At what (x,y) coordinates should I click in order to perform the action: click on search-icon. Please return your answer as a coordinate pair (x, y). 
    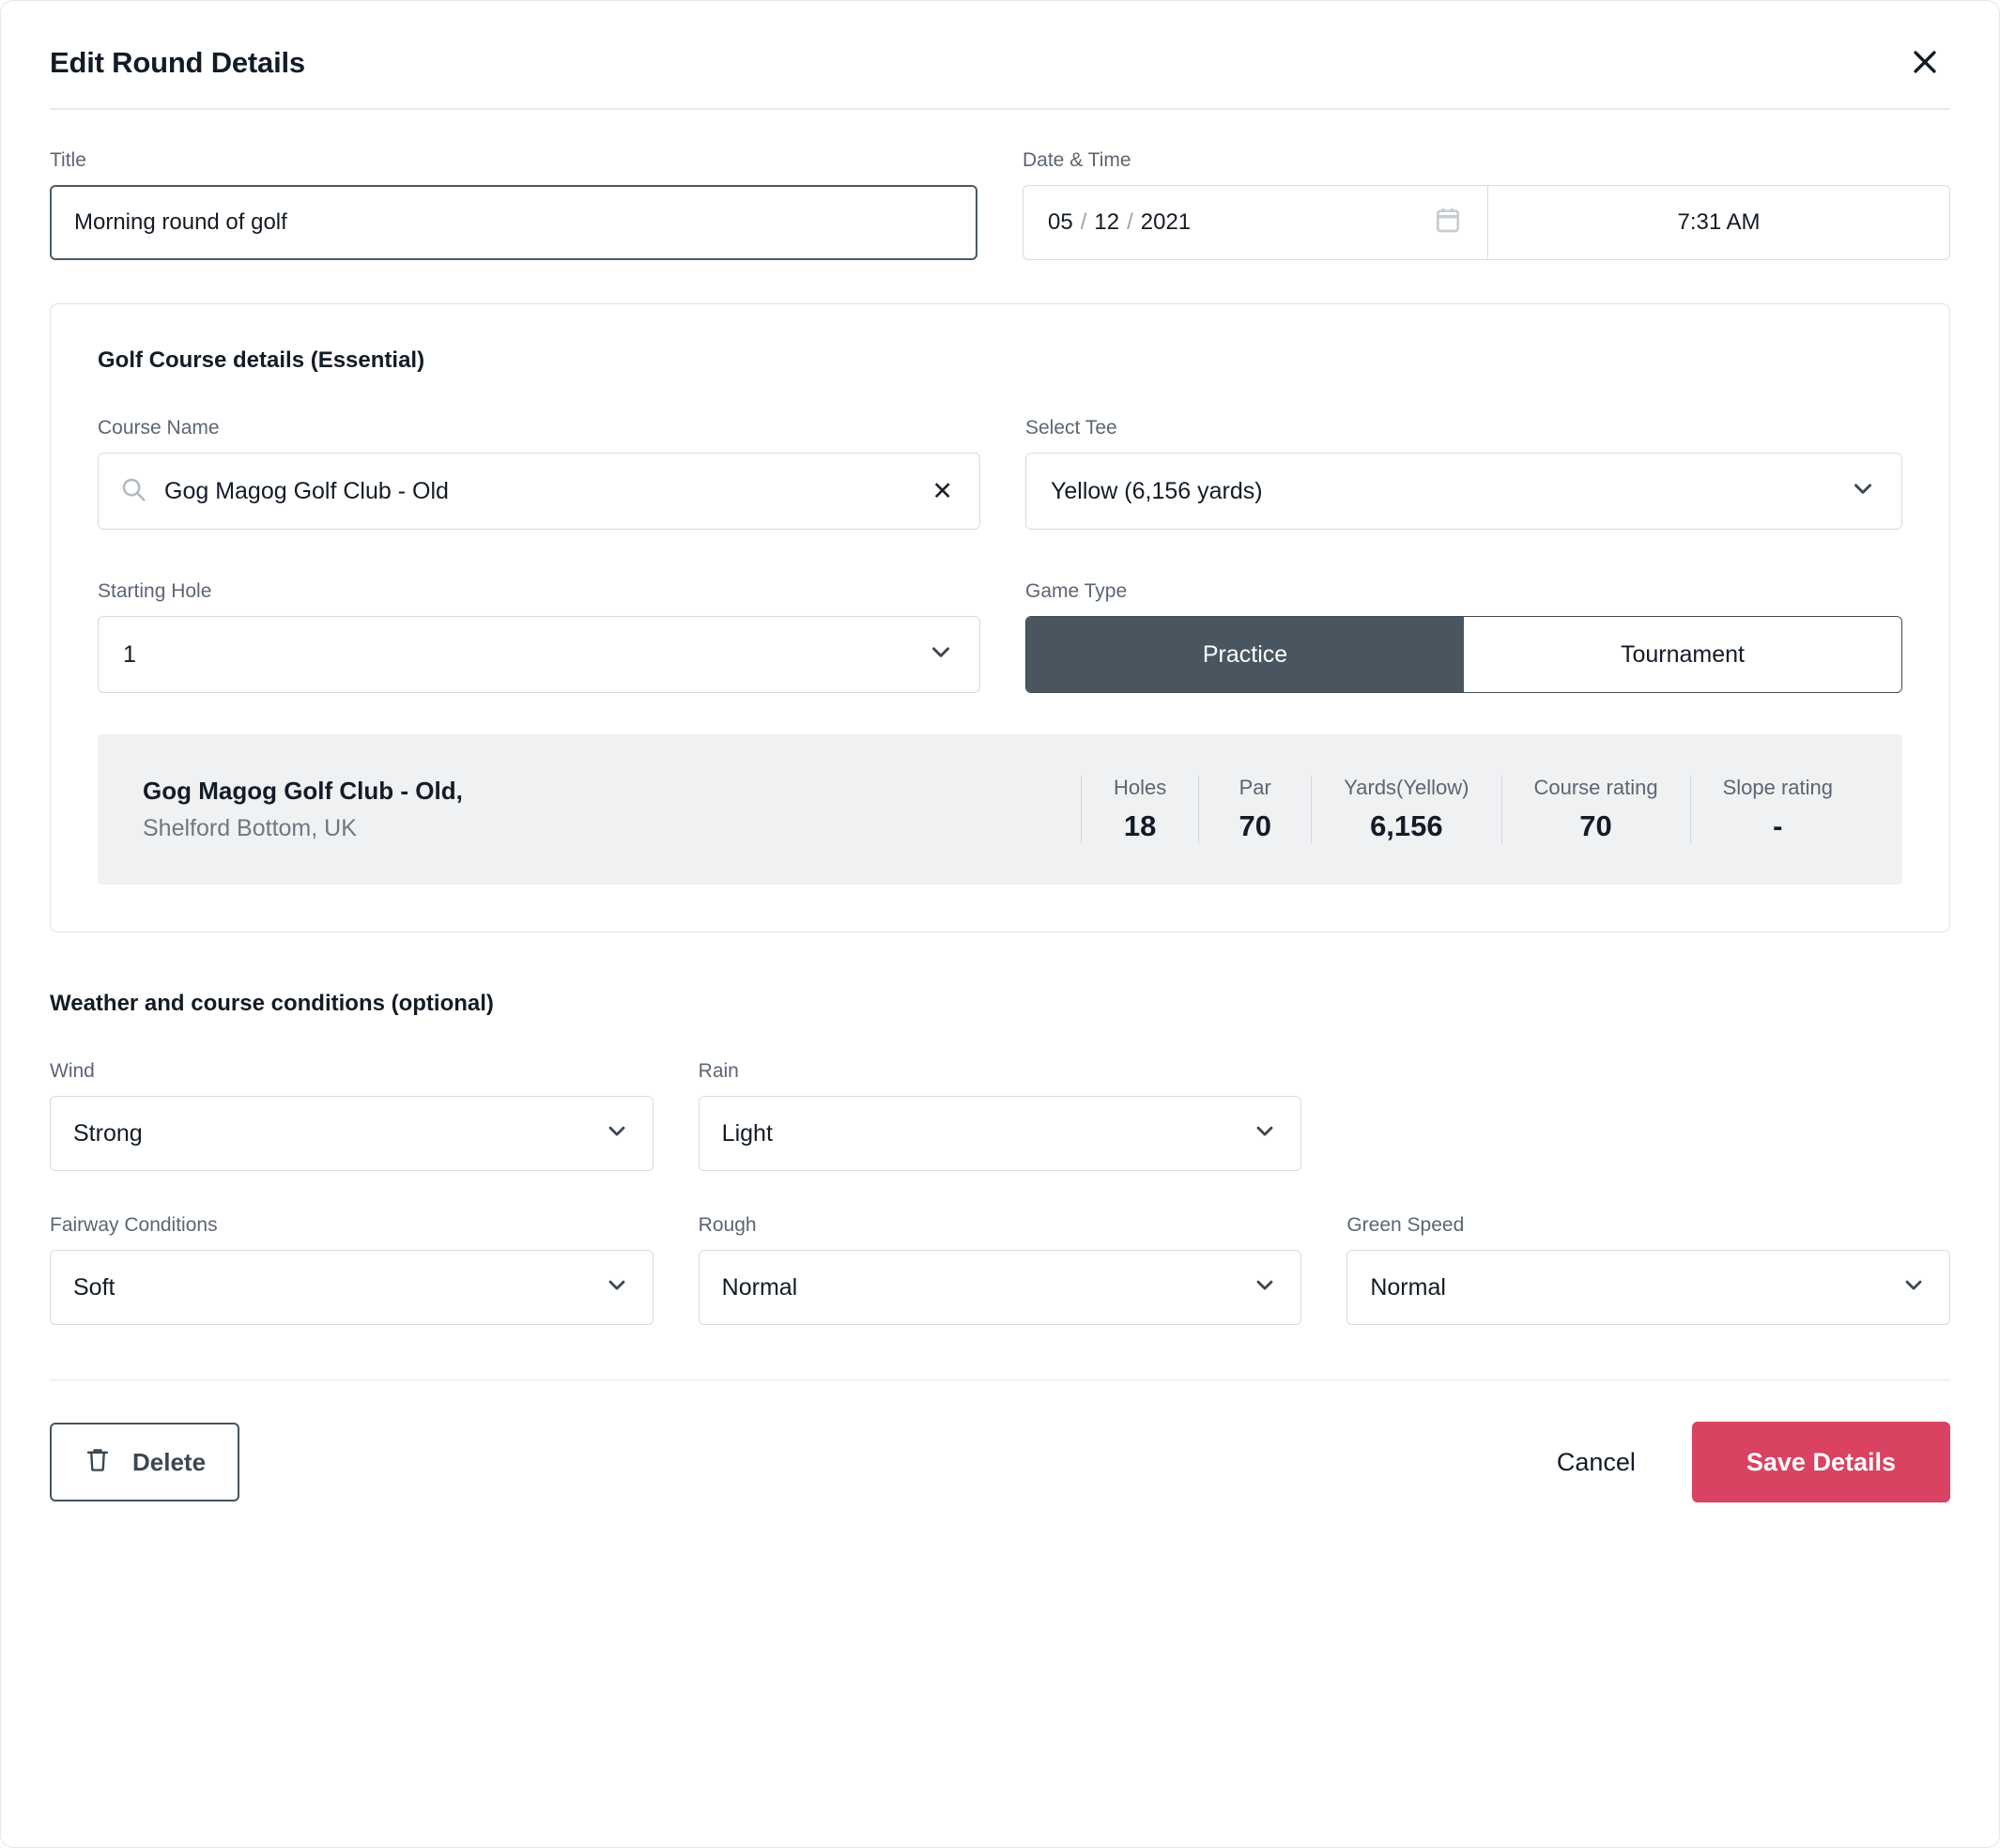
    Looking at the image, I should click on (133, 491).